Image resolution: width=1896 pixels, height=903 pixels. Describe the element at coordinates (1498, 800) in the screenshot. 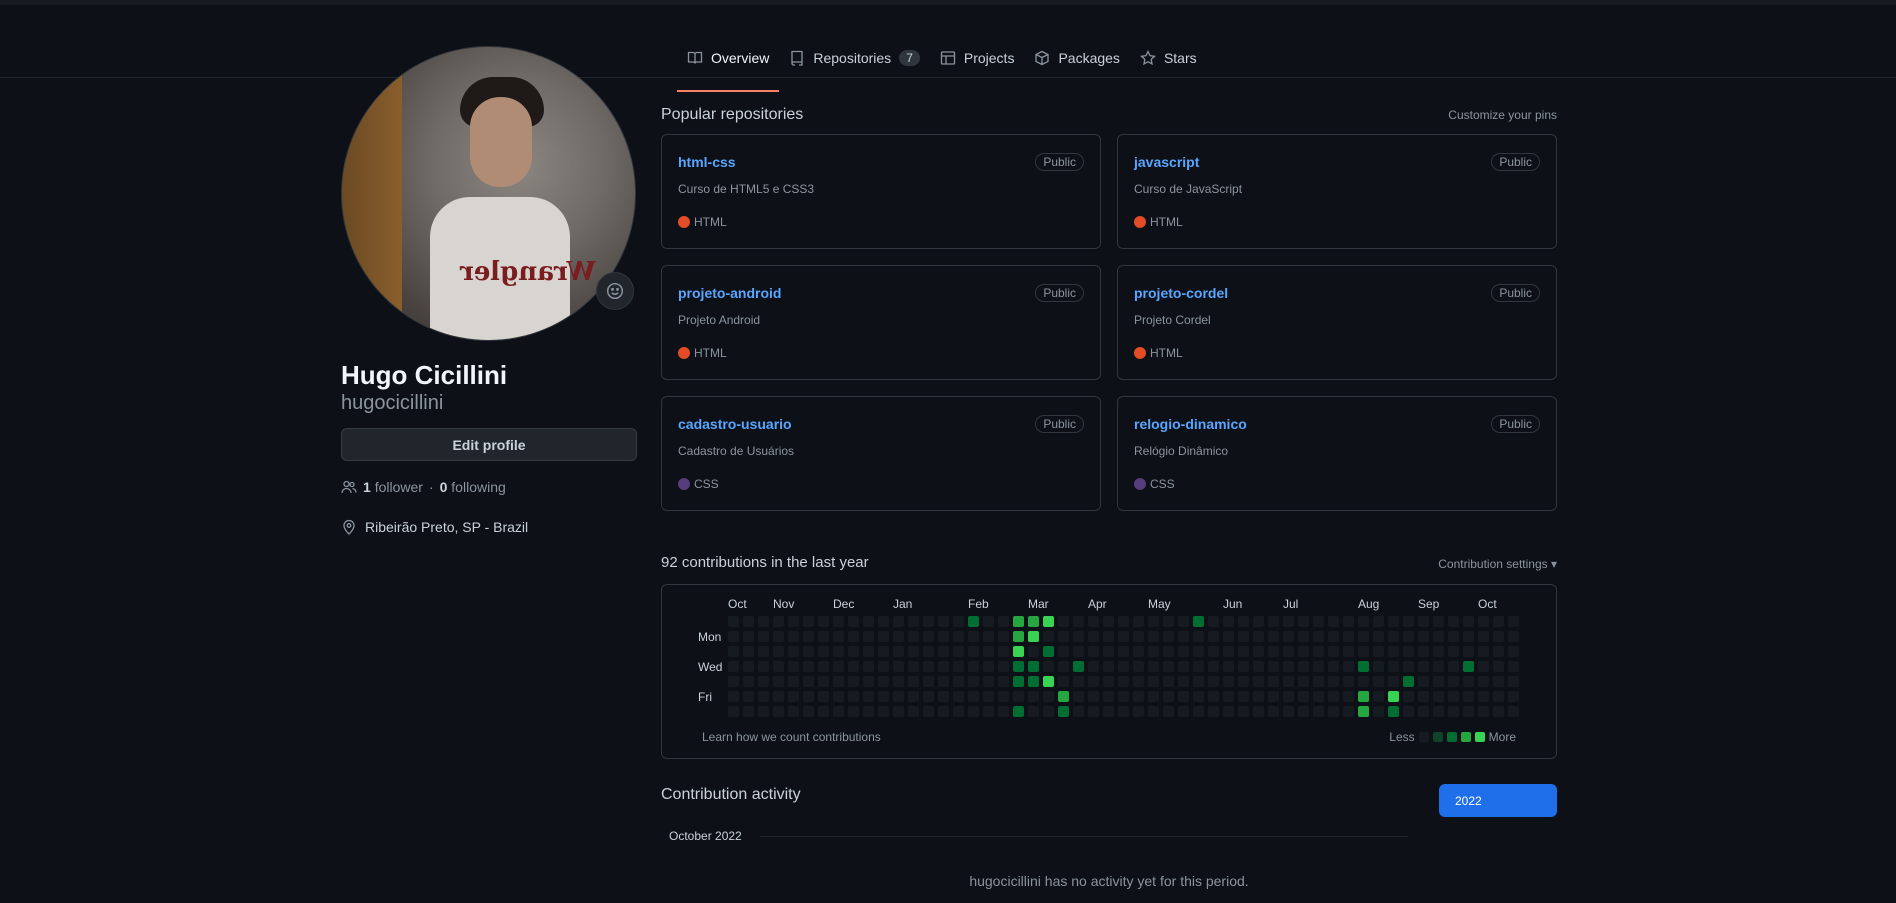

I see `year-2022-button: 2022` at that location.